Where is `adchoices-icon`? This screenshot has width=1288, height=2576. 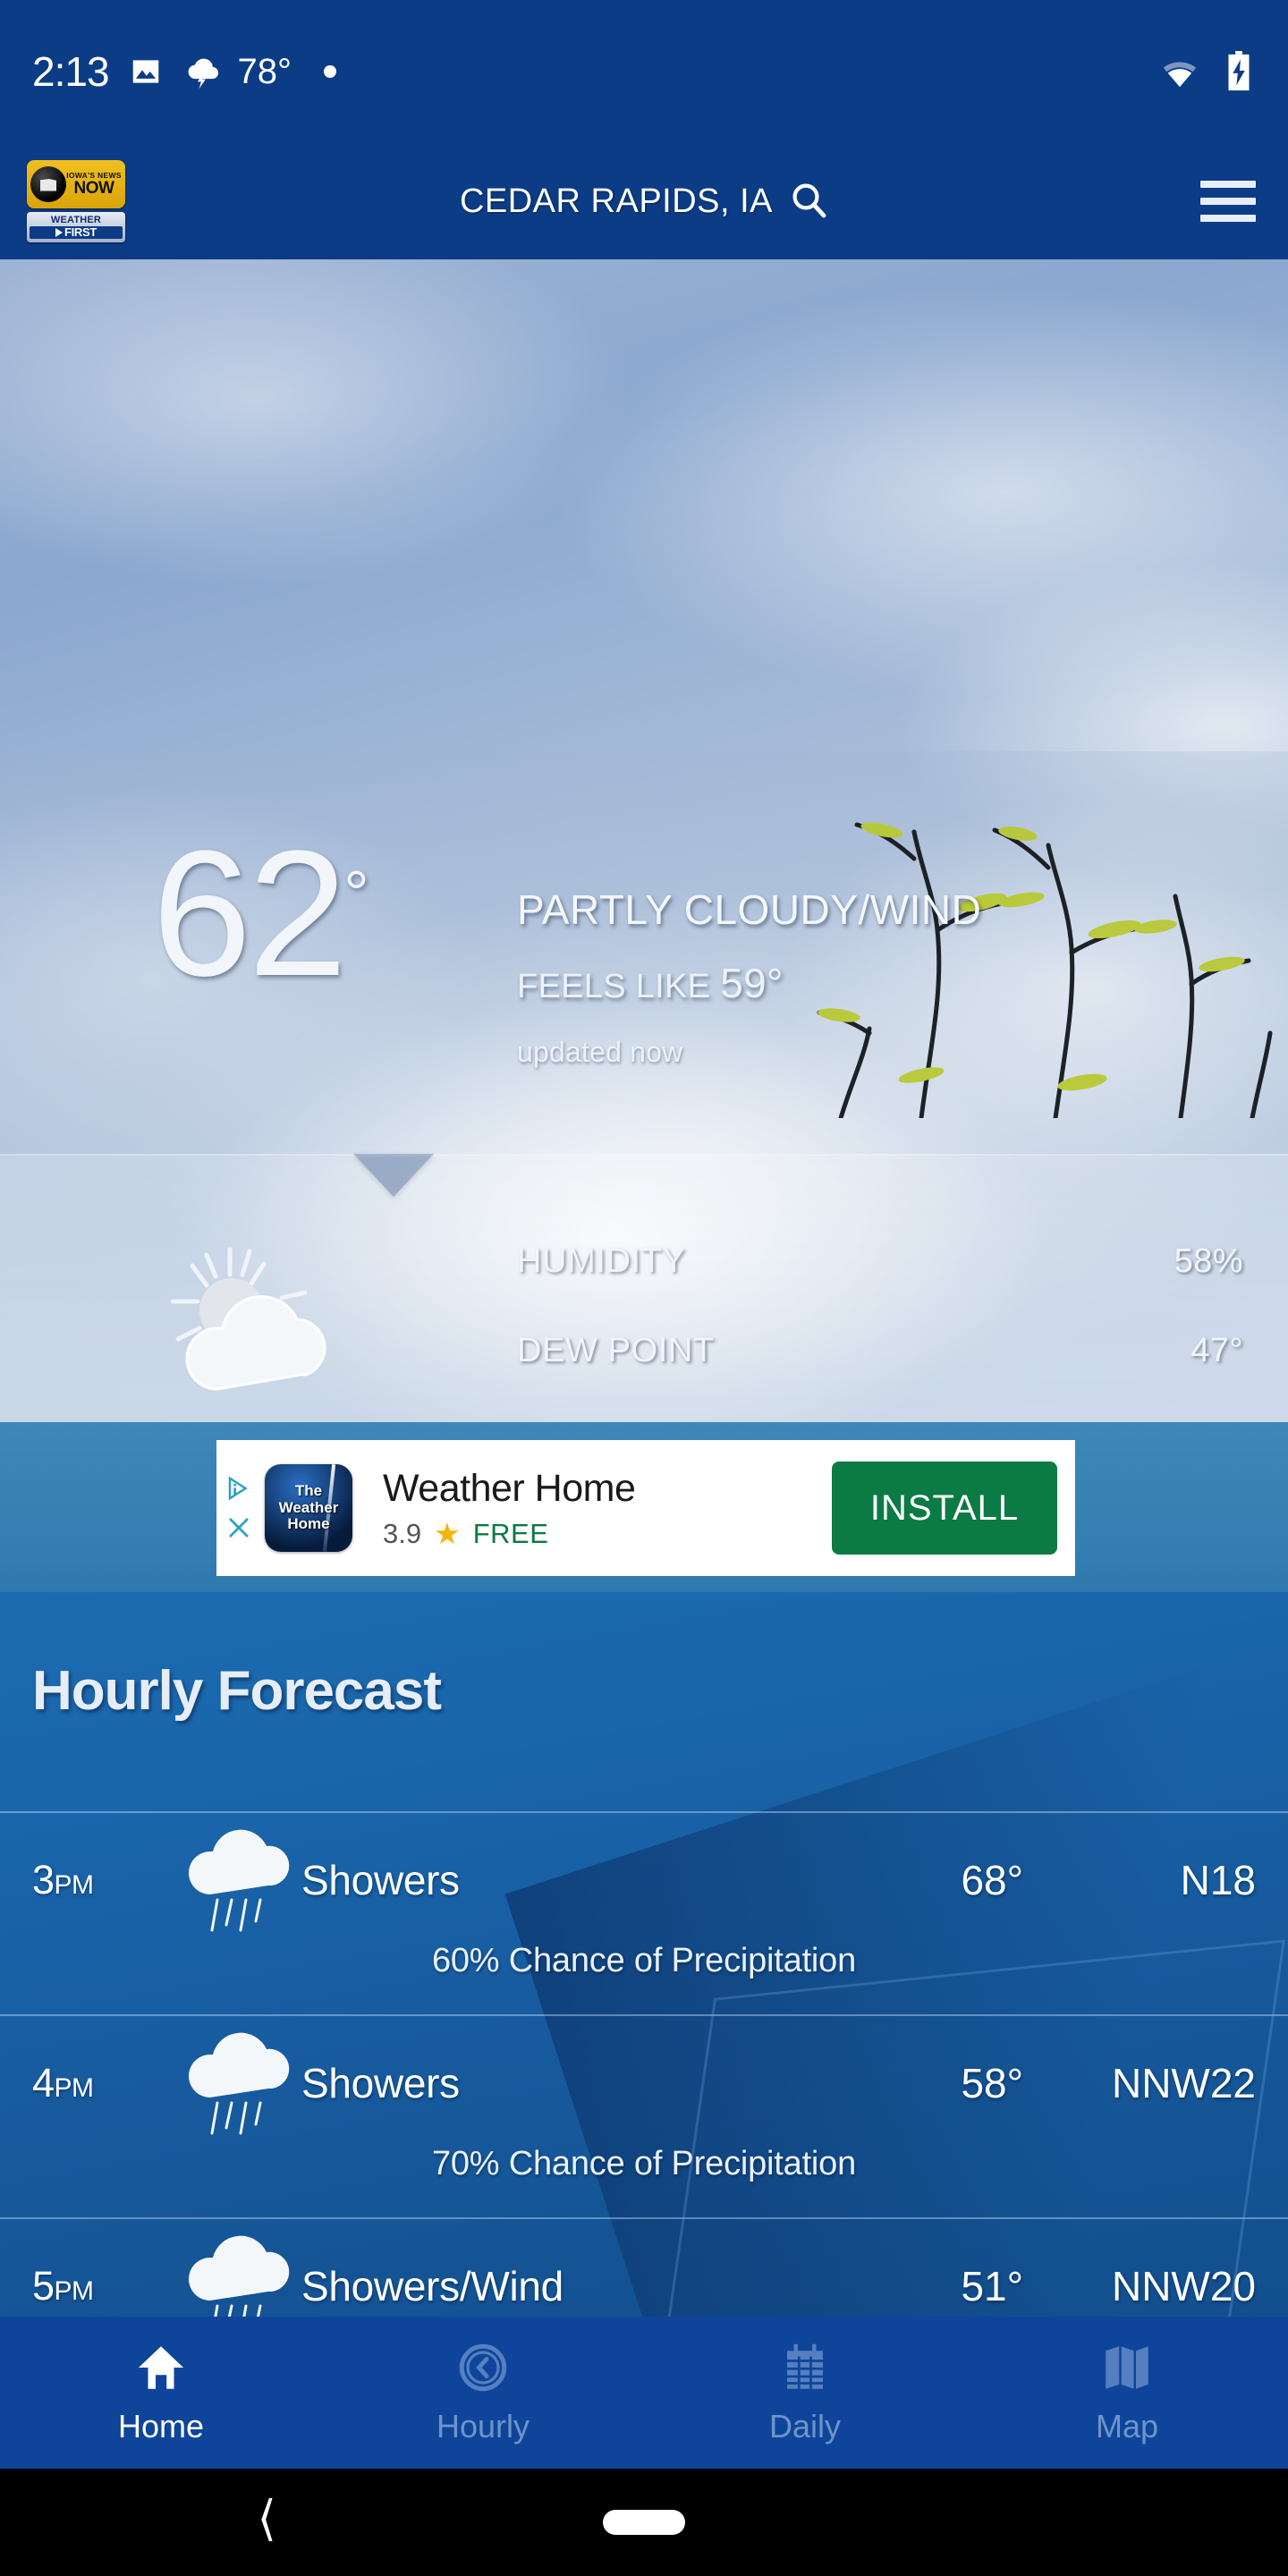 adchoices-icon is located at coordinates (238, 1488).